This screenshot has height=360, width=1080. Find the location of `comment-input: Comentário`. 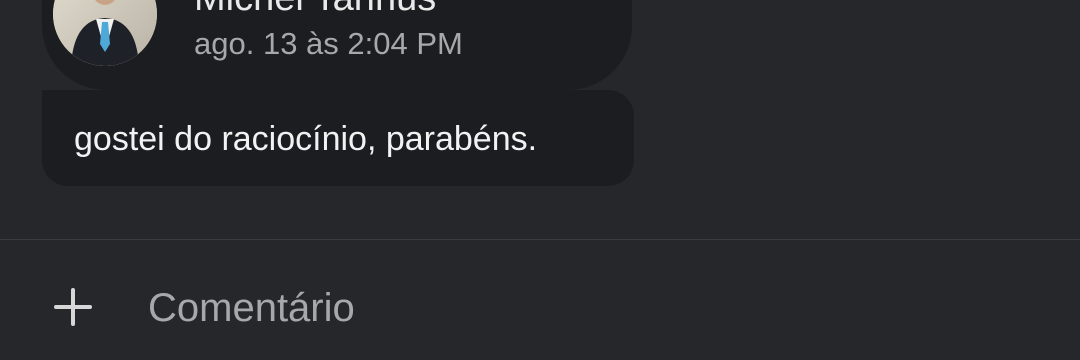

comment-input: Comentário is located at coordinates (251, 308).